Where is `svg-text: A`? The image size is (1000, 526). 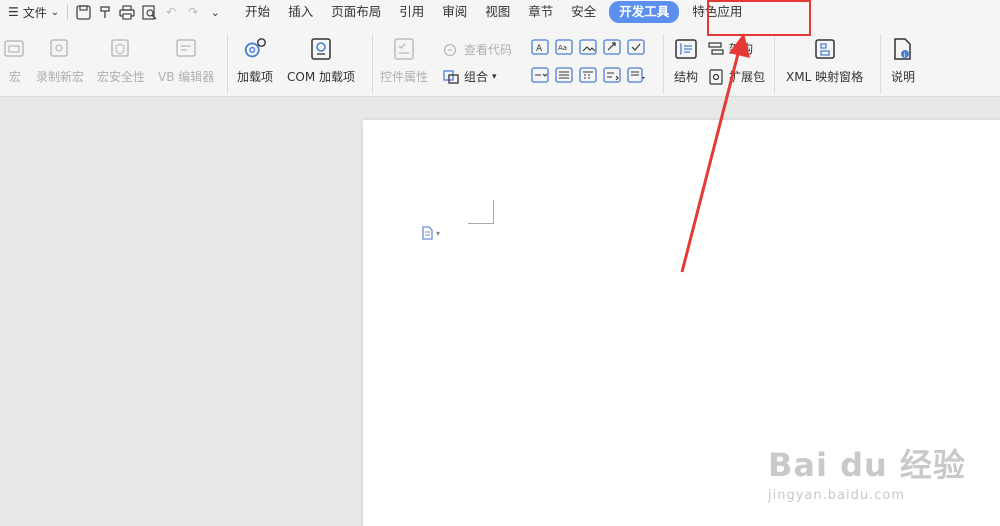
svg-text: A is located at coordinates (539, 49).